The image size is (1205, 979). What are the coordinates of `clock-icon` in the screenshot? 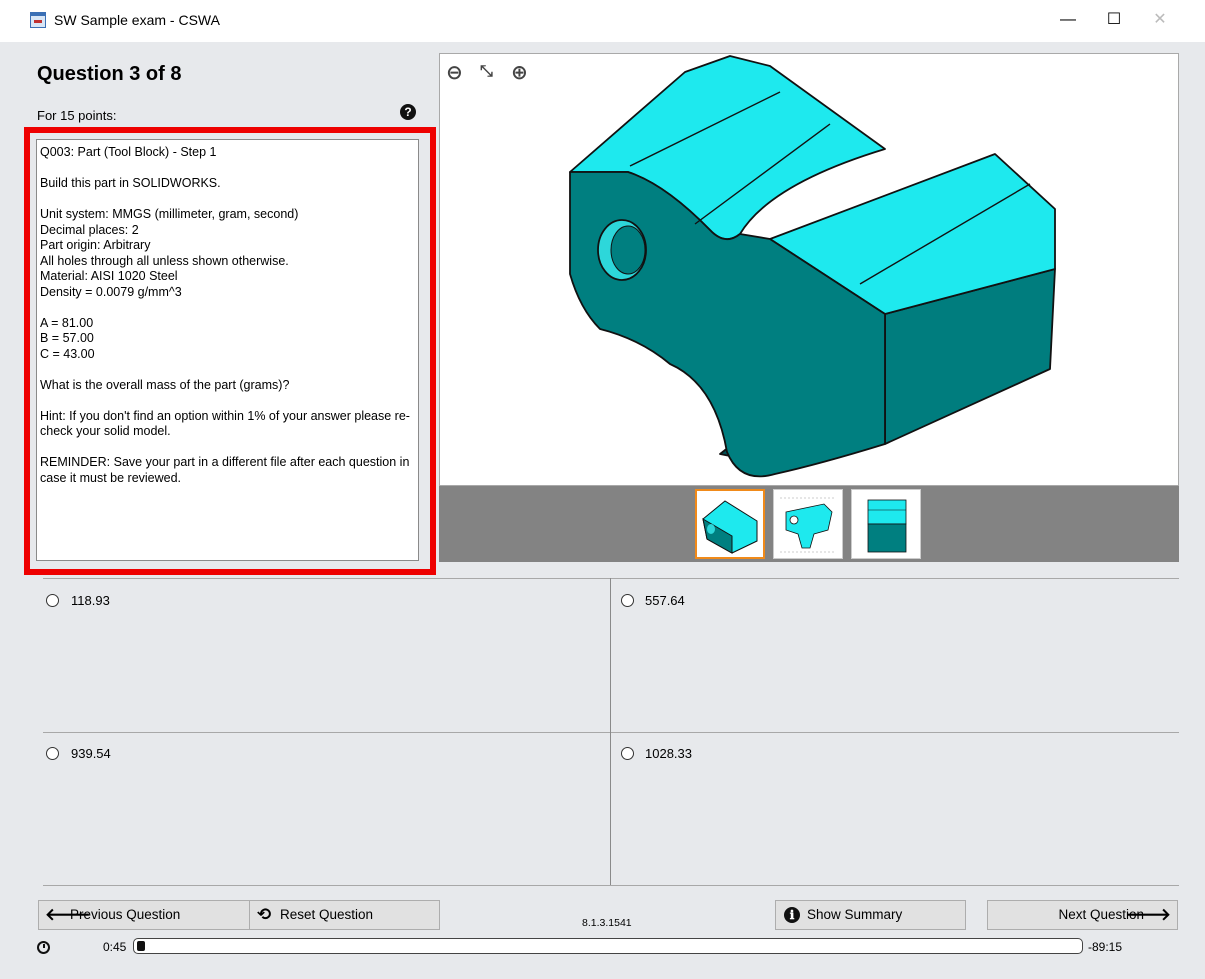 It's located at (43, 947).